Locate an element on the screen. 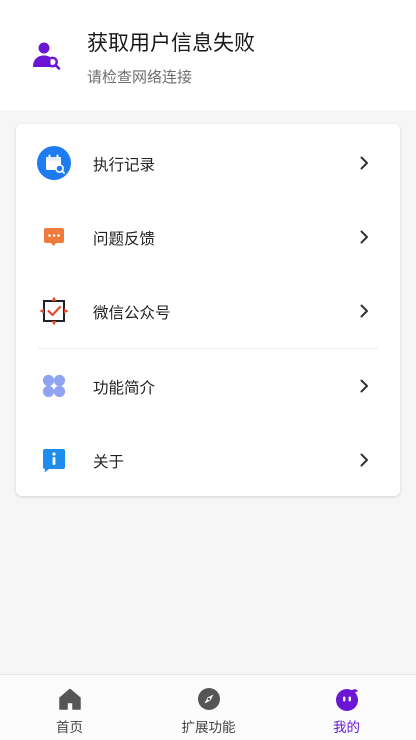 The height and width of the screenshot is (740, 416). user-search-icon is located at coordinates (47, 57).